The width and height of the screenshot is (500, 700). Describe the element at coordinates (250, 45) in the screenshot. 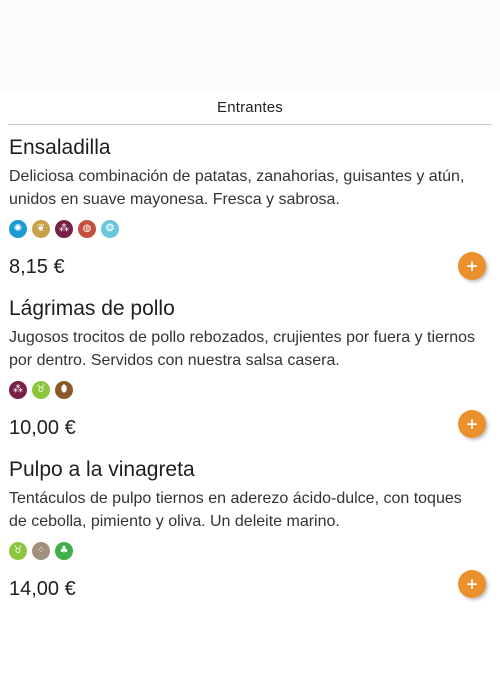

I see `top-band` at that location.